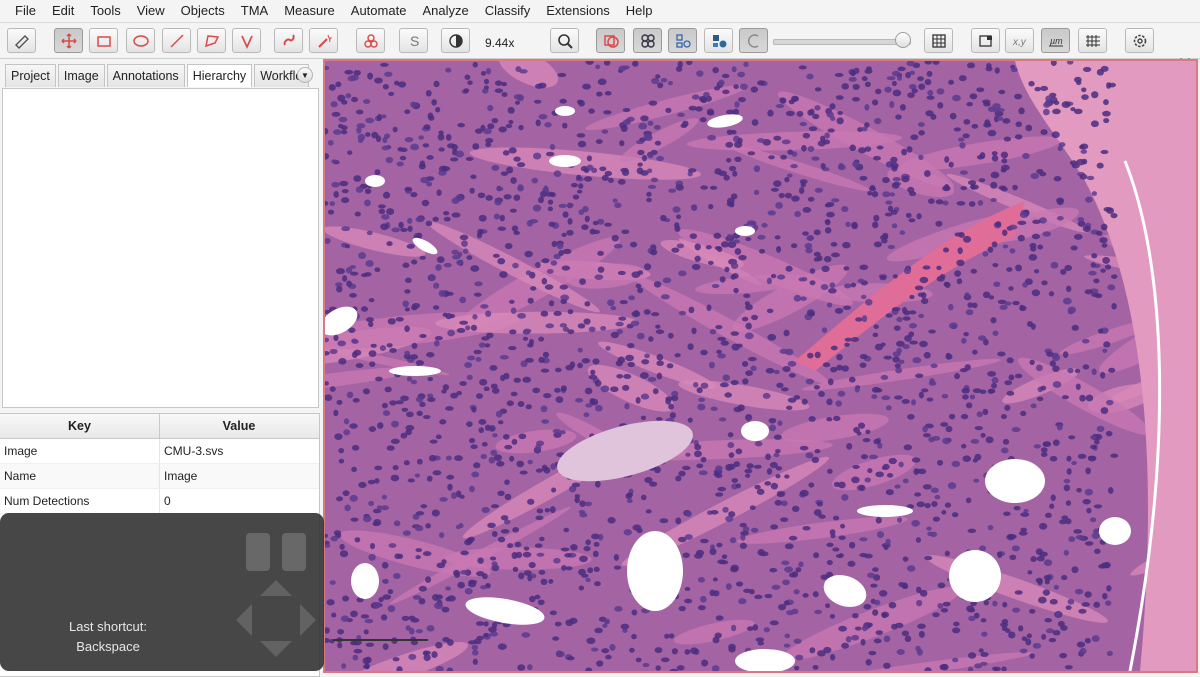 The image size is (1200, 677). I want to click on line-tool-icon, so click(176, 40).